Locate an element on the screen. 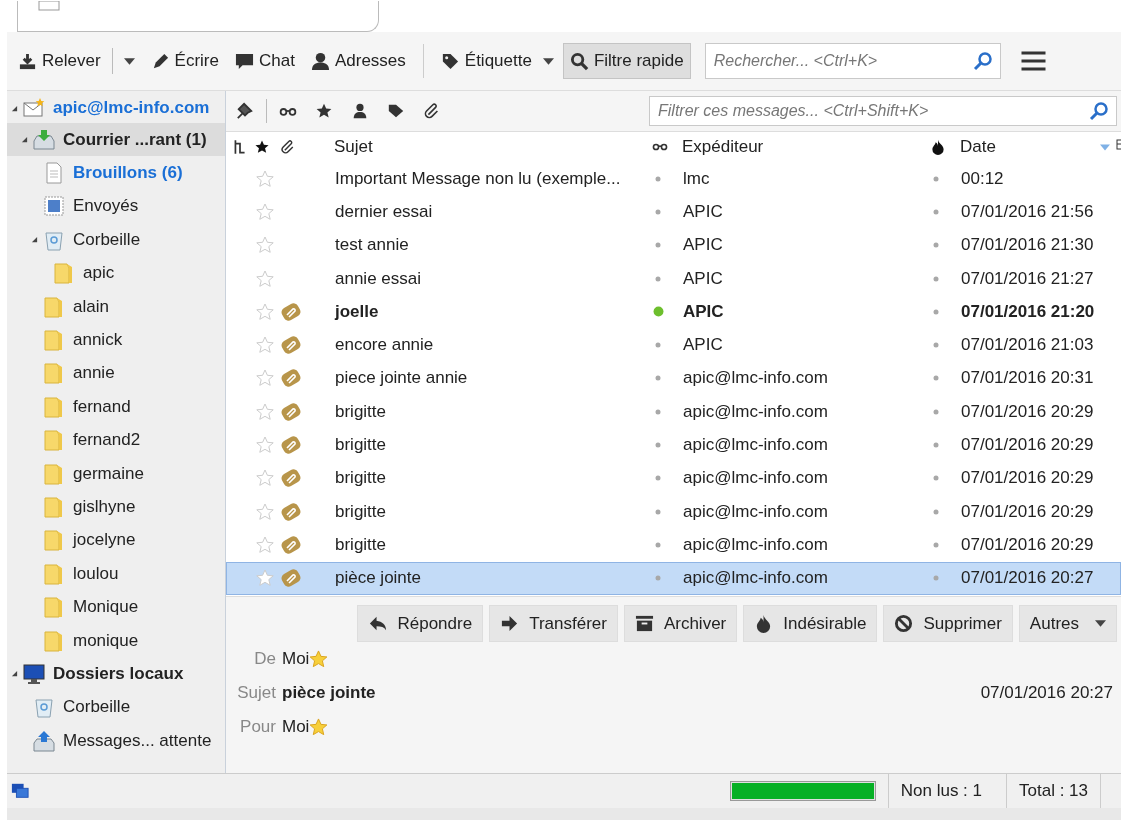  folder-item: Brouillons (6) is located at coordinates (116, 173).